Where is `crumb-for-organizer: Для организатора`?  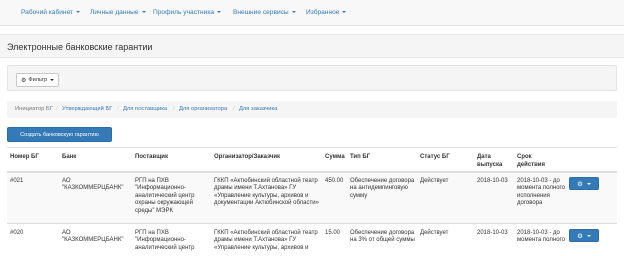 crumb-for-organizer: Для организатора is located at coordinates (203, 109).